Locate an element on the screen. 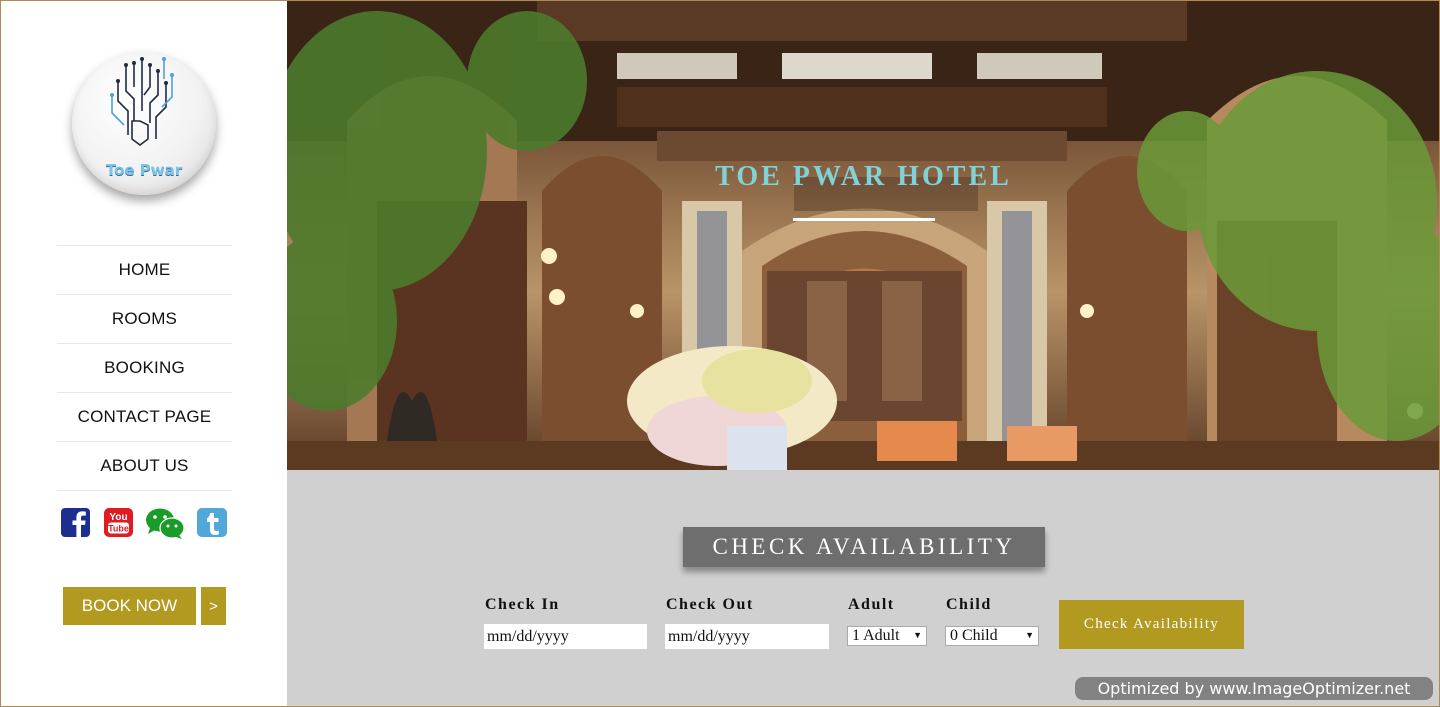  main-nav: HOME ROOMS BOOKING CONTACT PAGE ABOUT US is located at coordinates (144, 368).